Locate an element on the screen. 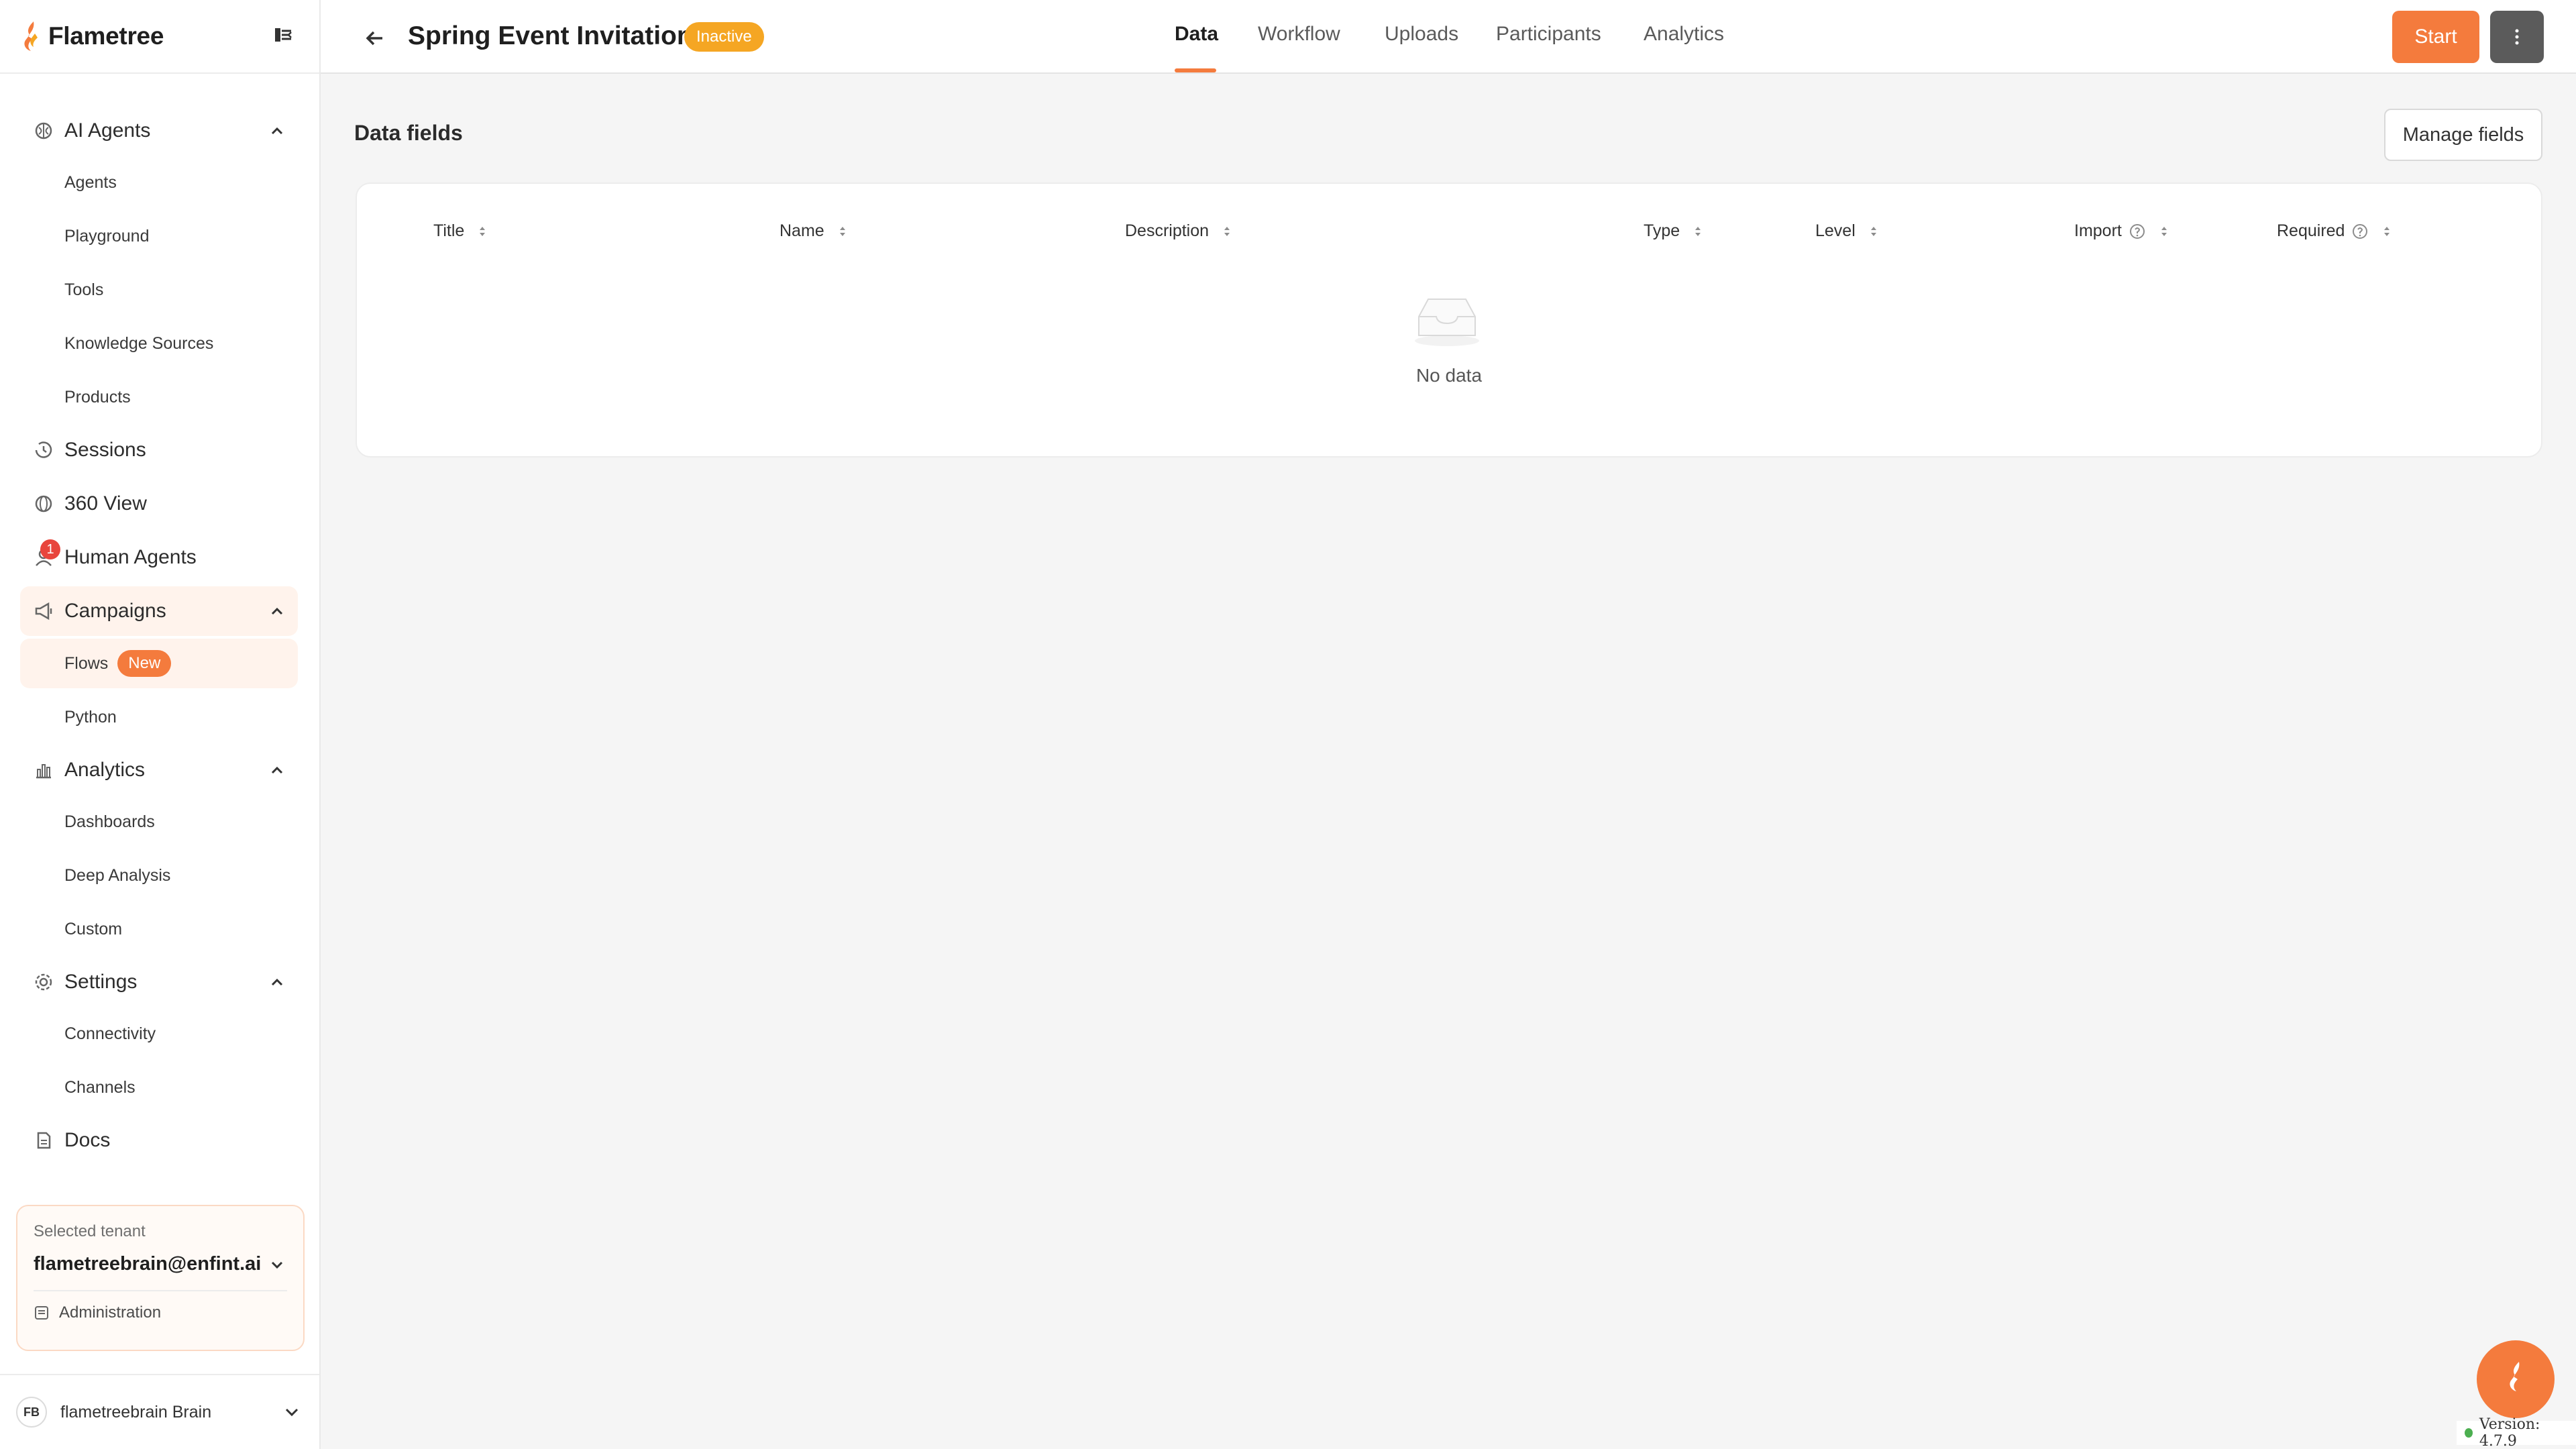 Image resolution: width=2576 pixels, height=1449 pixels. more-options-button is located at coordinates (2517, 37).